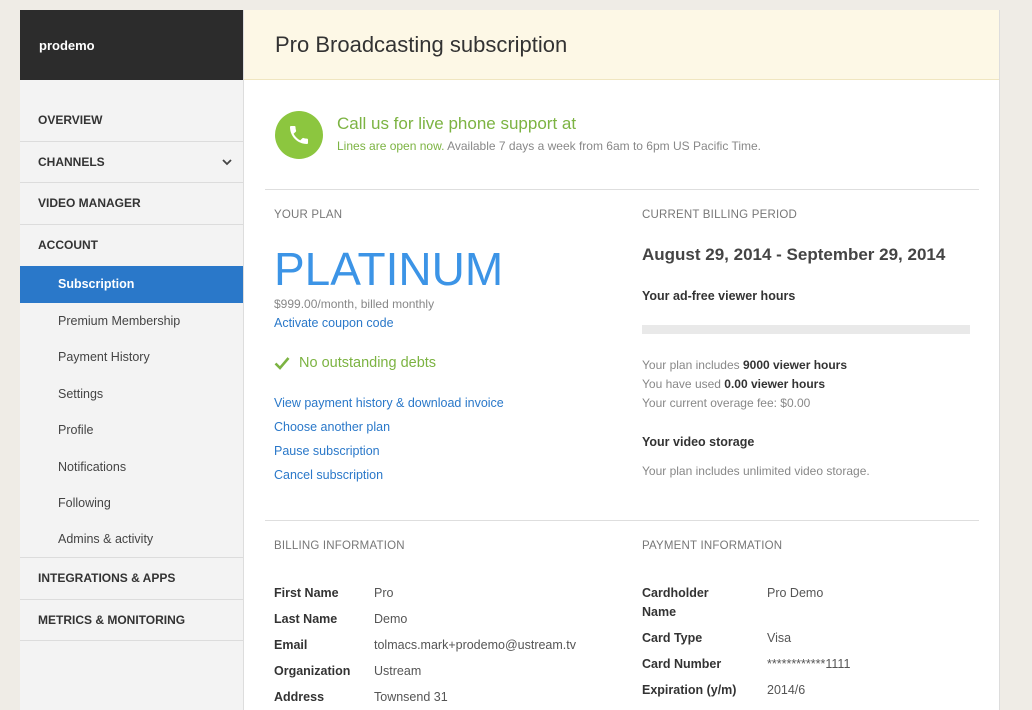  What do you see at coordinates (131, 246) in the screenshot?
I see `sidebar-item-account: ACCOUNT` at bounding box center [131, 246].